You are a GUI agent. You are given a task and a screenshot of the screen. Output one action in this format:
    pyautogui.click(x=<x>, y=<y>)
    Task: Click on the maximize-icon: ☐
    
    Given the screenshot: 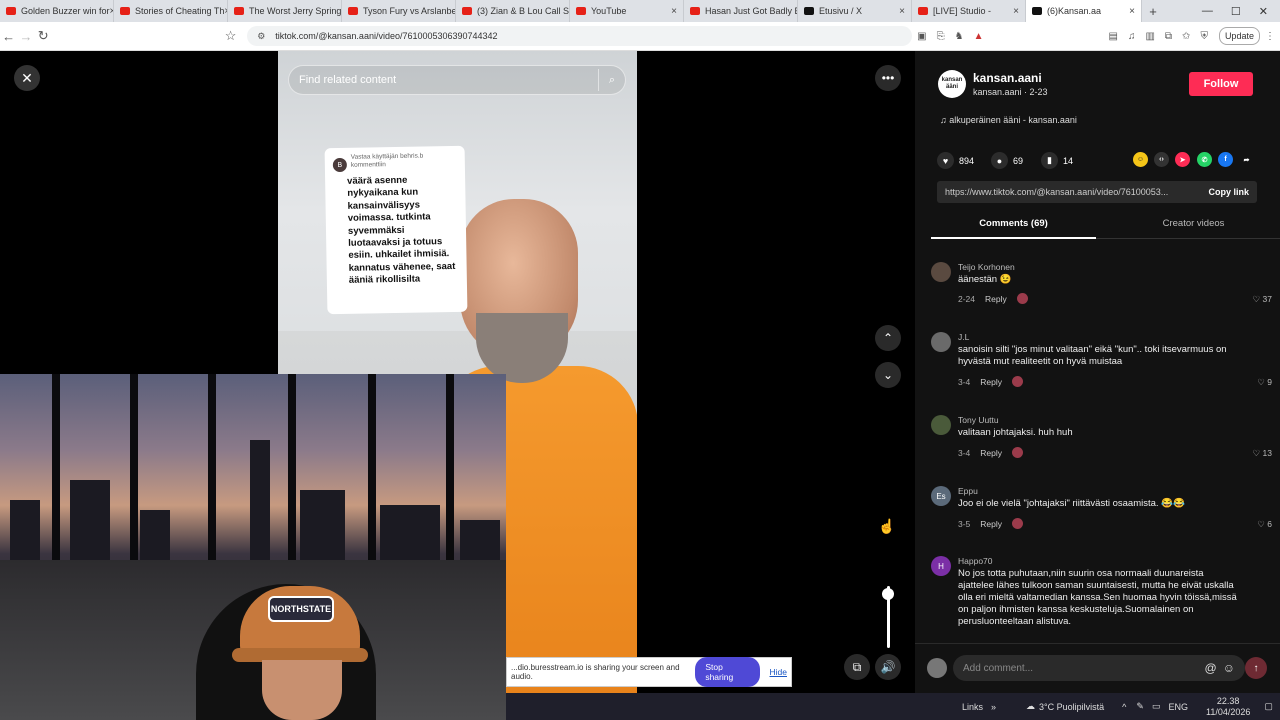 What is the action you would take?
    pyautogui.click(x=1236, y=11)
    